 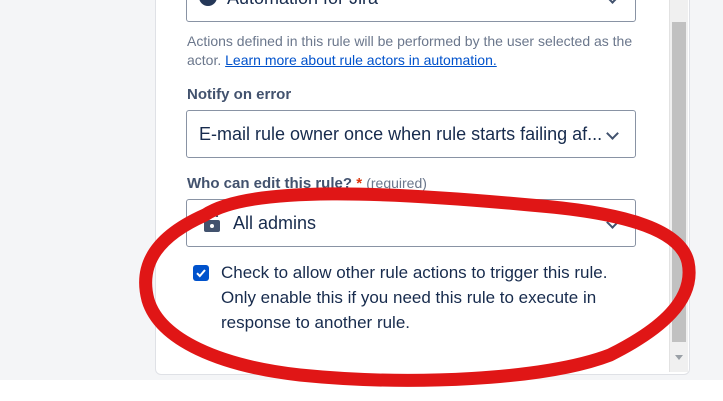 I want to click on actor-select: A Automation for Jira, so click(x=411, y=11).